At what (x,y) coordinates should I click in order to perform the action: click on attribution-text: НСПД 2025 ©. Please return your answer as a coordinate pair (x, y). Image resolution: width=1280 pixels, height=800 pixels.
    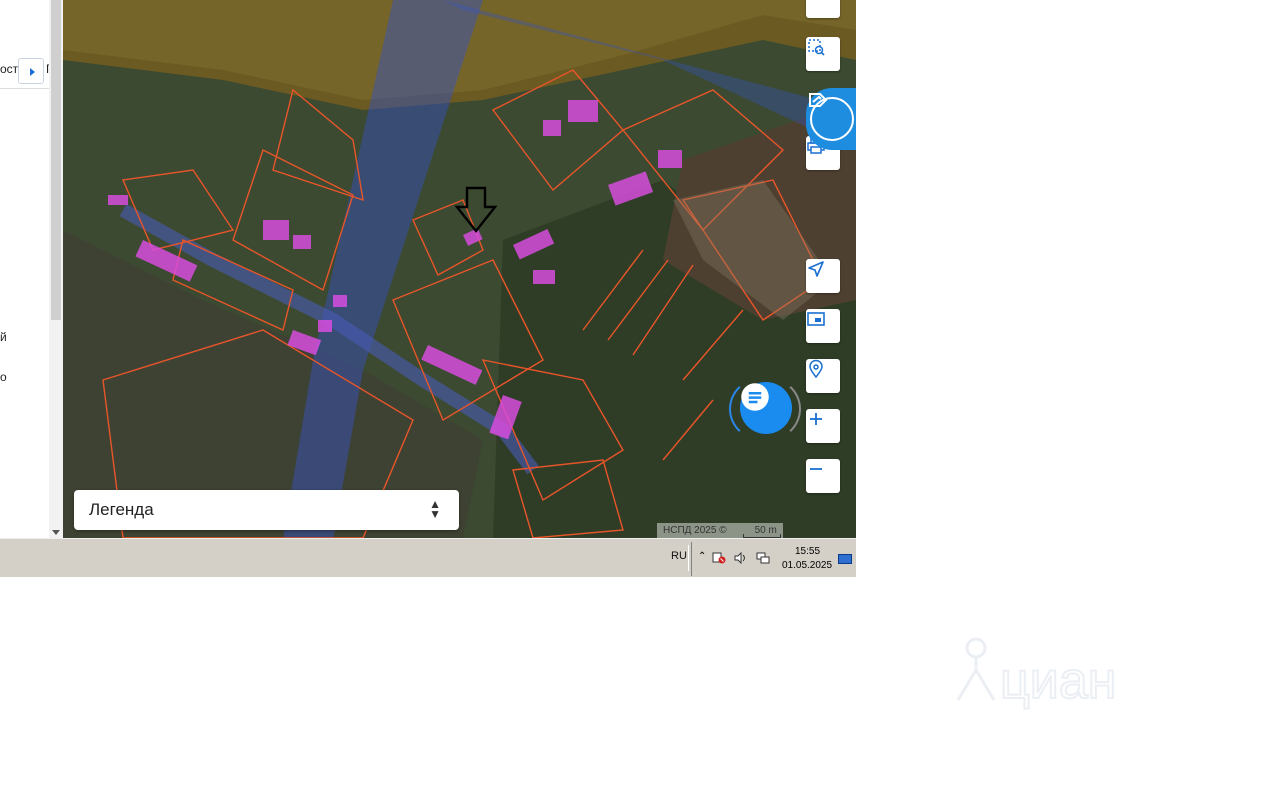
    Looking at the image, I should click on (695, 530).